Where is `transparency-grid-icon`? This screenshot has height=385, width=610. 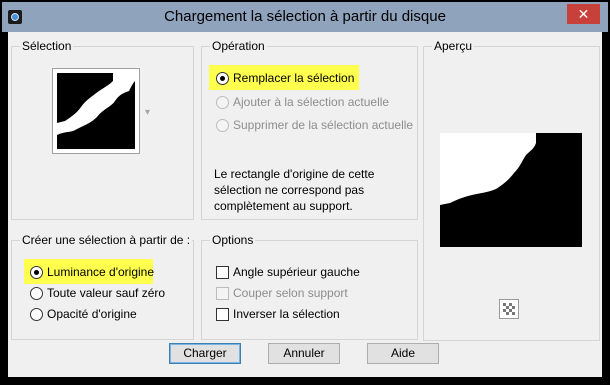 transparency-grid-icon is located at coordinates (509, 309).